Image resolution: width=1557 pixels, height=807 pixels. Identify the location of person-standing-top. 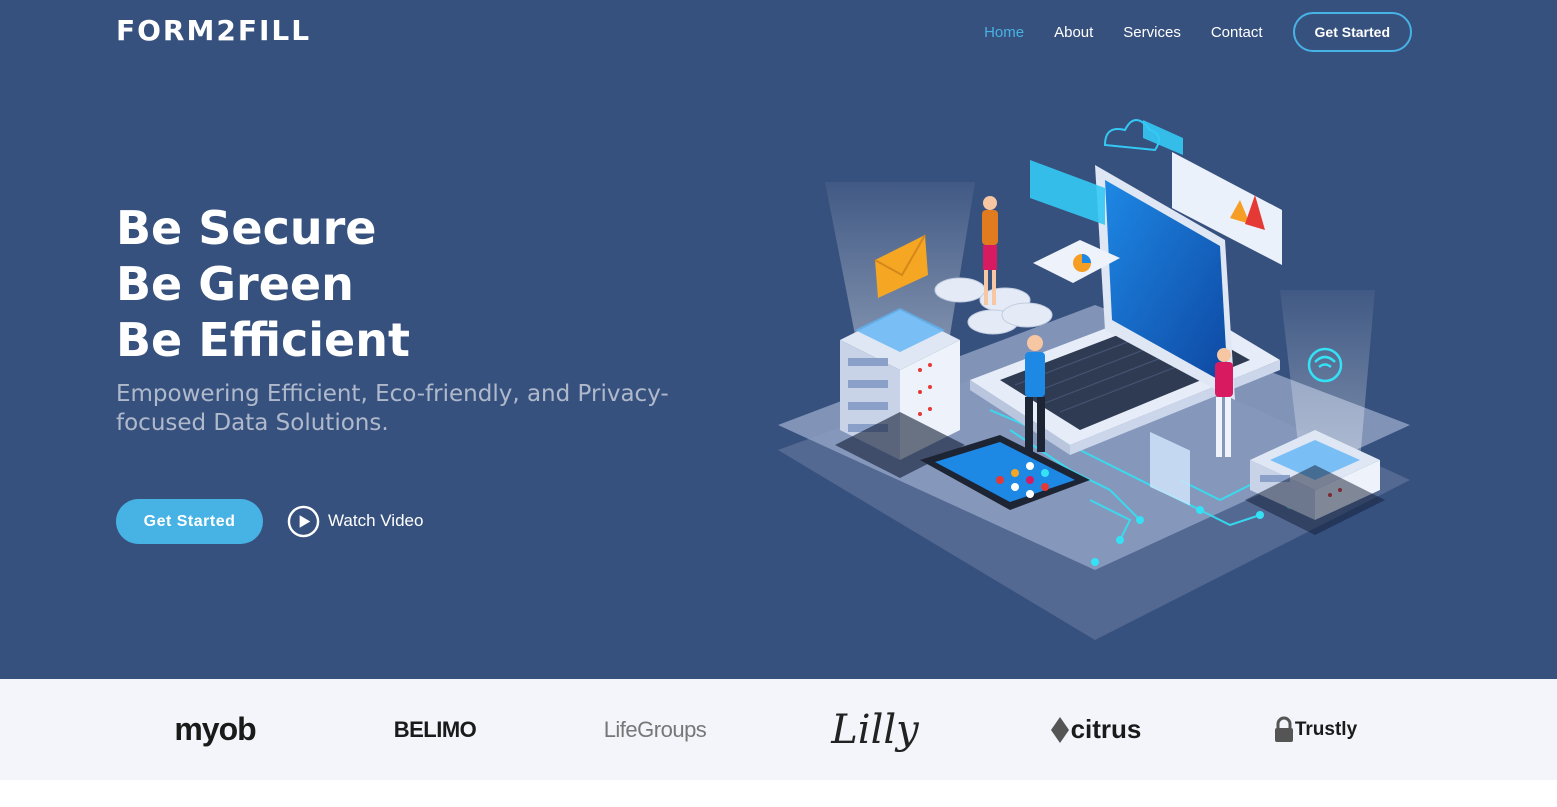
(990, 250).